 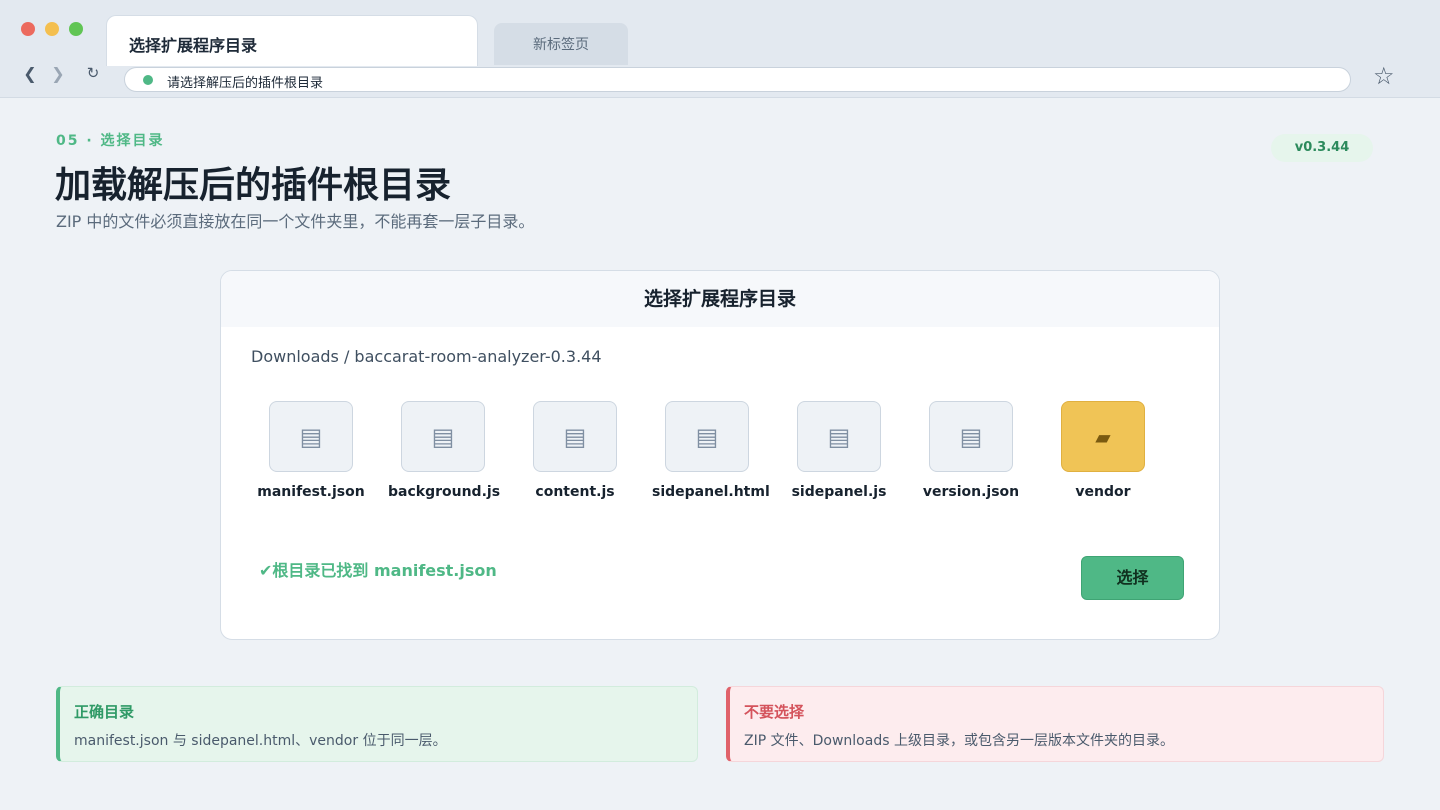 What do you see at coordinates (104, 712) in the screenshot?
I see `note-title: 正确目录` at bounding box center [104, 712].